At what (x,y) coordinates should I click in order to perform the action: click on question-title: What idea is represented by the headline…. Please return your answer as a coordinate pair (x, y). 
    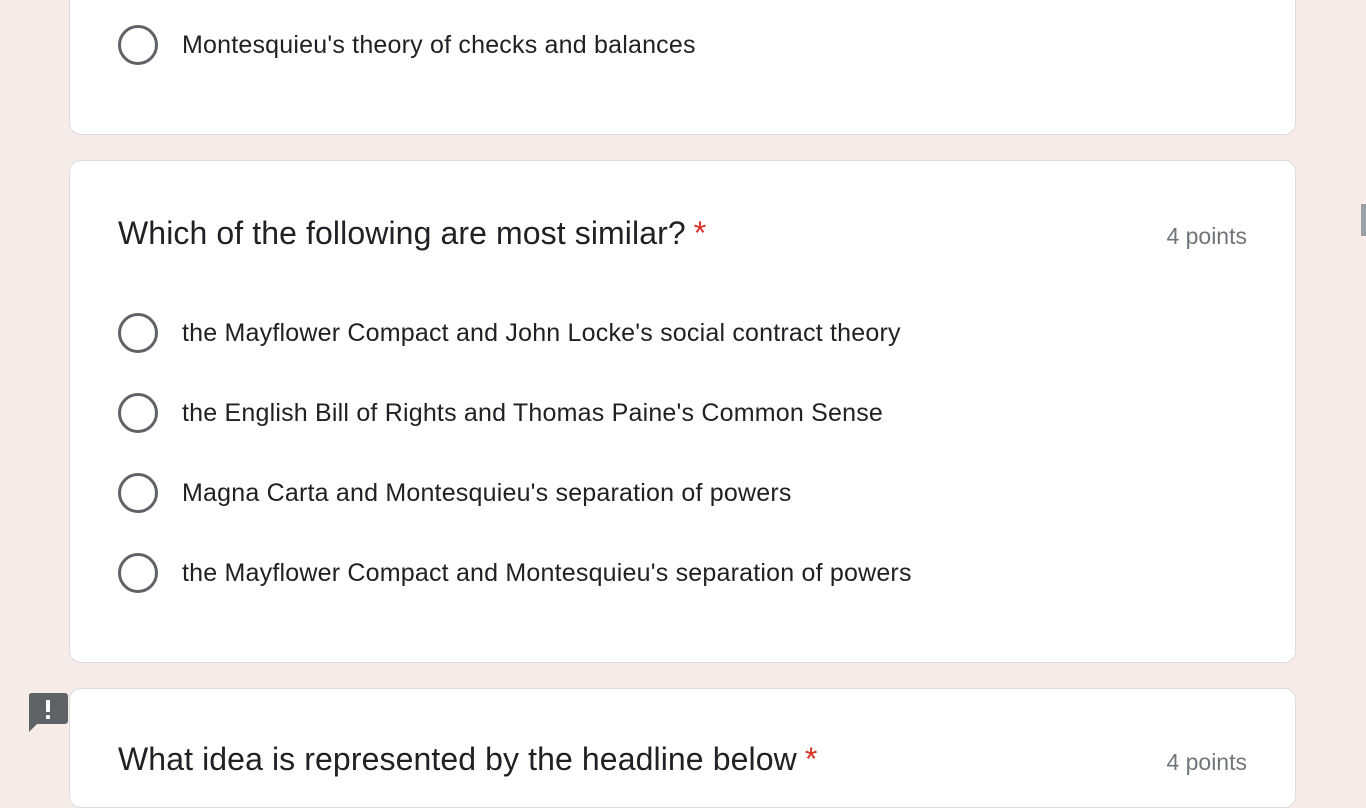
    Looking at the image, I should click on (467, 759).